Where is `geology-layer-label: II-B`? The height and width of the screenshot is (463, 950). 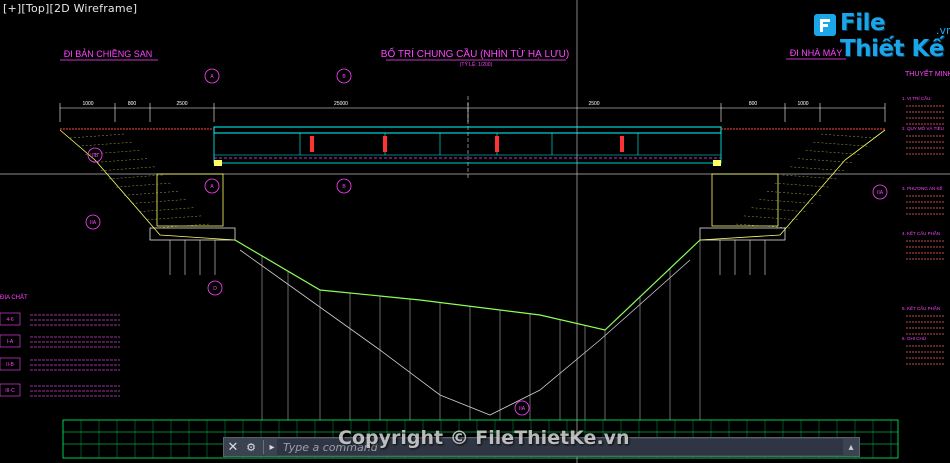
geology-layer-label: II-B is located at coordinates (10, 365).